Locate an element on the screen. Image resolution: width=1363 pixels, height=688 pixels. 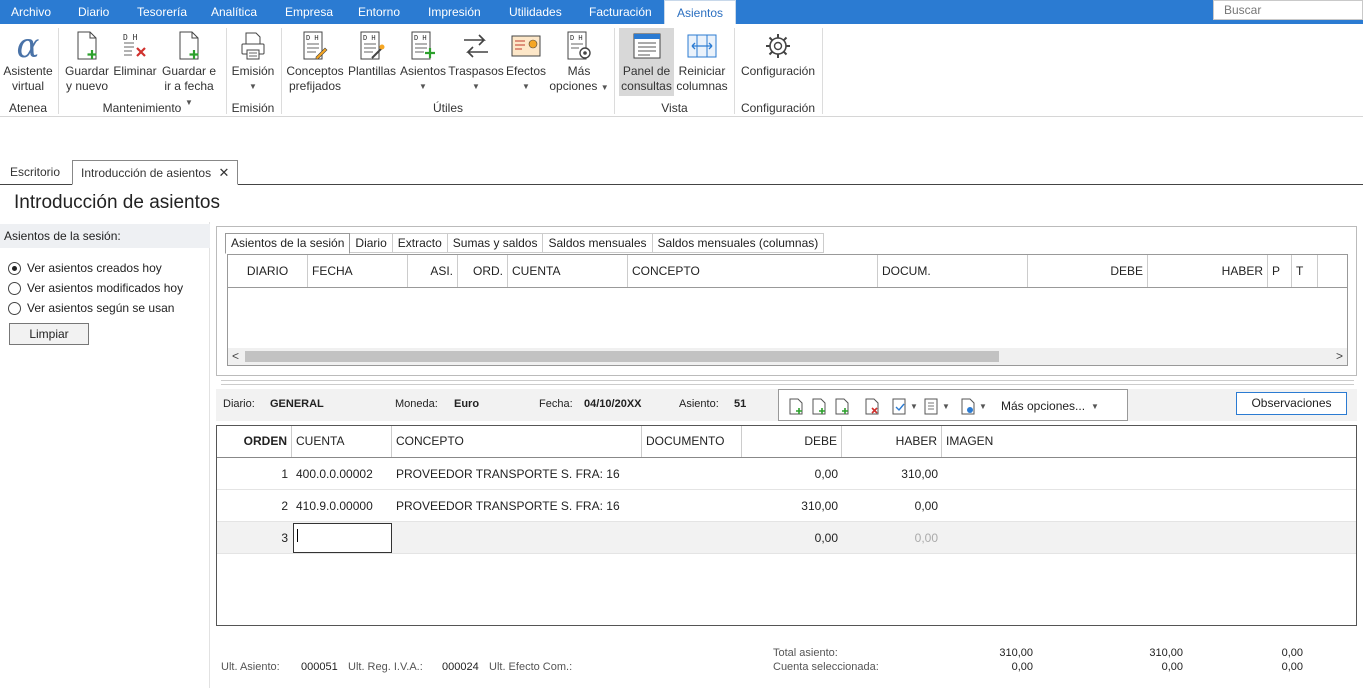
observaciones-button: Observaciones is located at coordinates (1291, 403).